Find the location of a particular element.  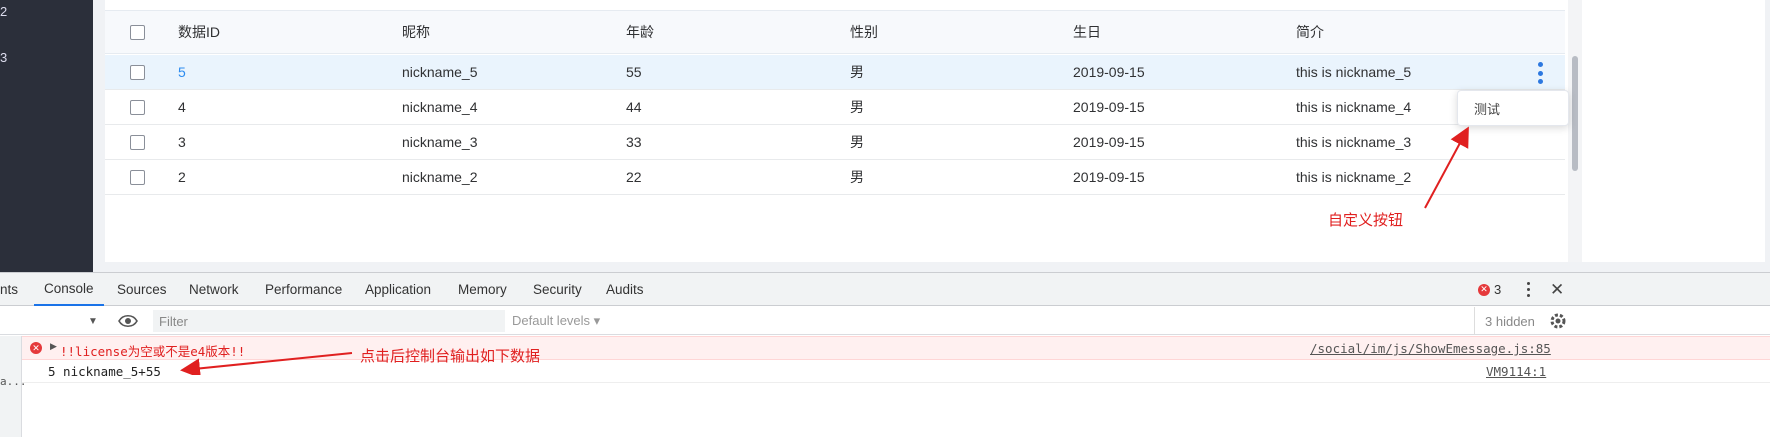

sidebar: 2 3 is located at coordinates (46, 136).